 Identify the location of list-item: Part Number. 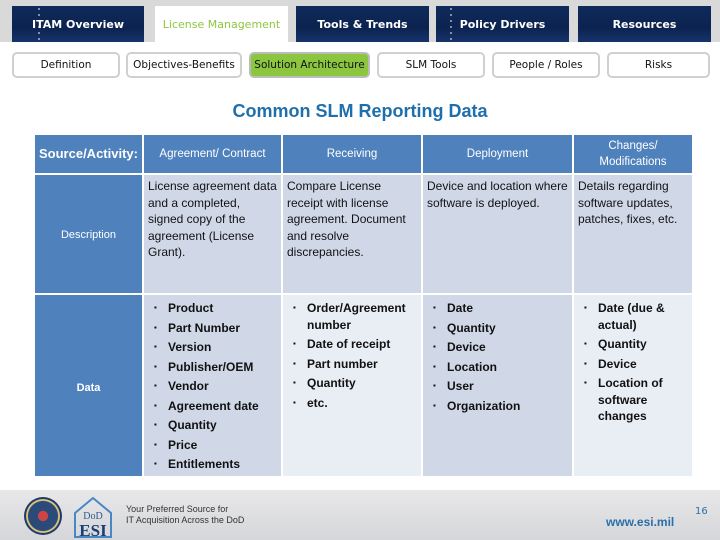
(212, 328).